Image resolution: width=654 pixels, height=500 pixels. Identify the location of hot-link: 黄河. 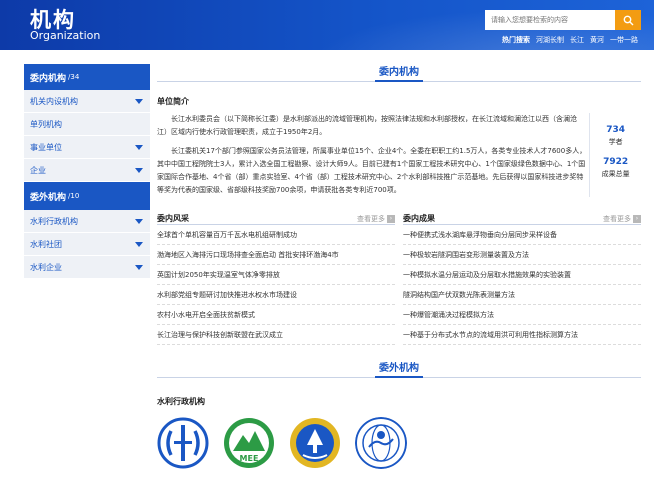
(597, 40).